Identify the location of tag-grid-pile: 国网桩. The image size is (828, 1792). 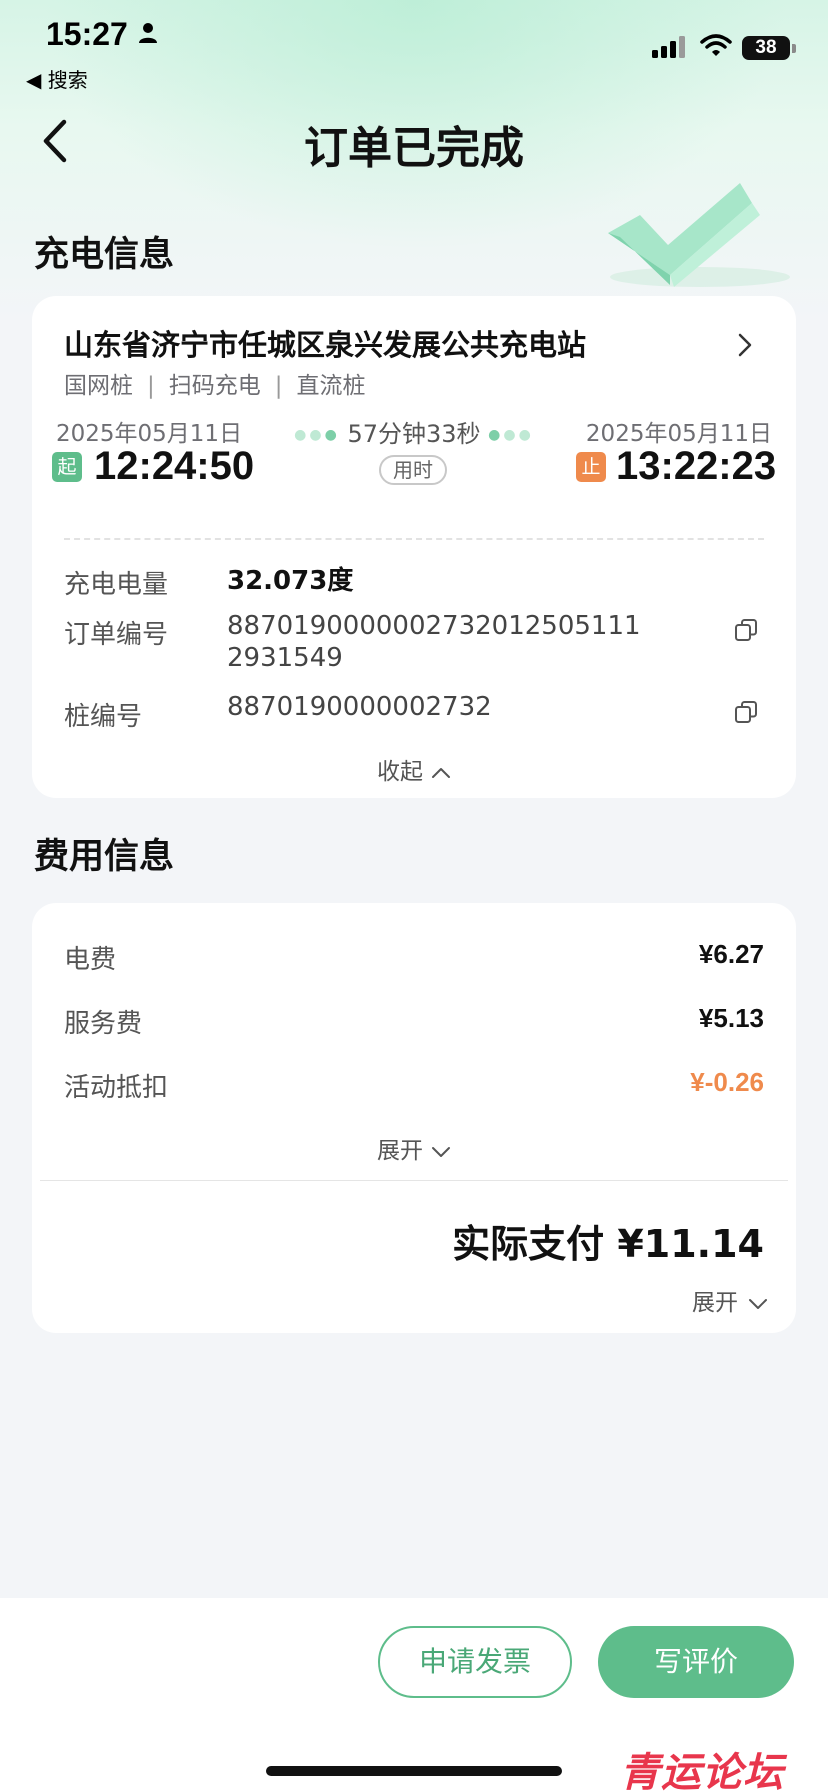
(98, 386).